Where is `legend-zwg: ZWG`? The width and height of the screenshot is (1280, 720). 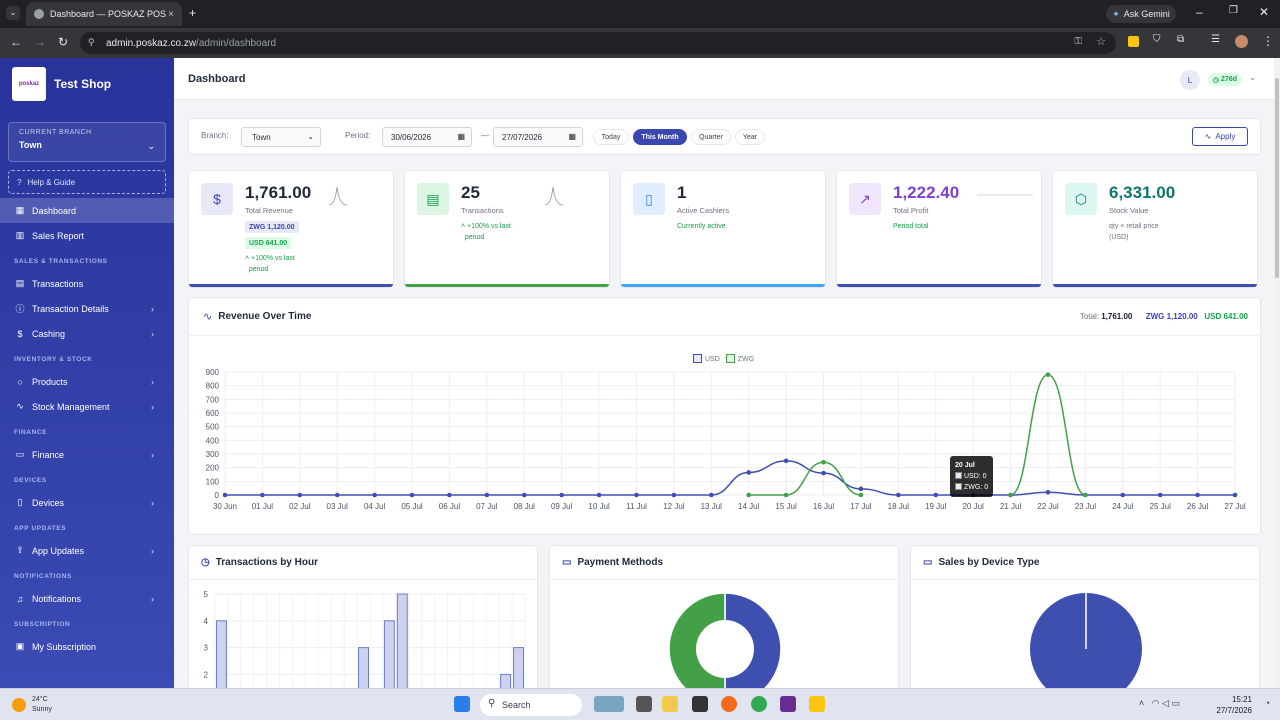
legend-zwg: ZWG is located at coordinates (739, 358).